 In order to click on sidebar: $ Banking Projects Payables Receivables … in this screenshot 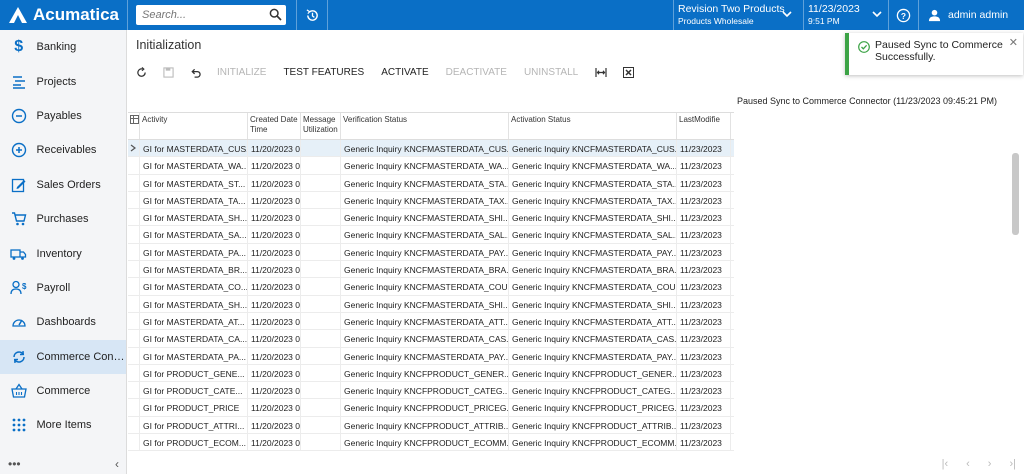, I will do `click(63, 252)`.